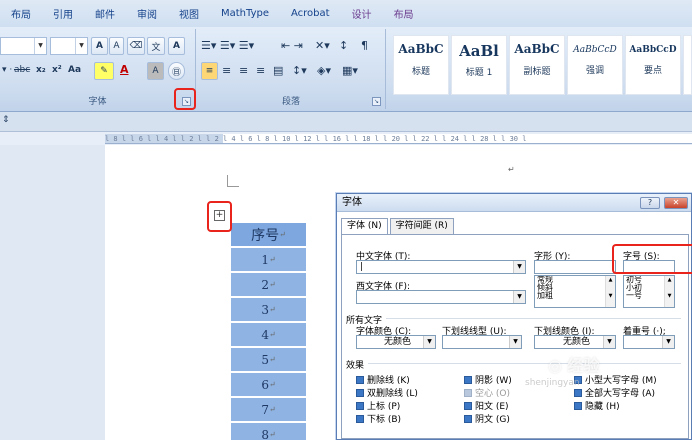  What do you see at coordinates (57, 70) in the screenshot?
I see `superscript-button: x²` at bounding box center [57, 70].